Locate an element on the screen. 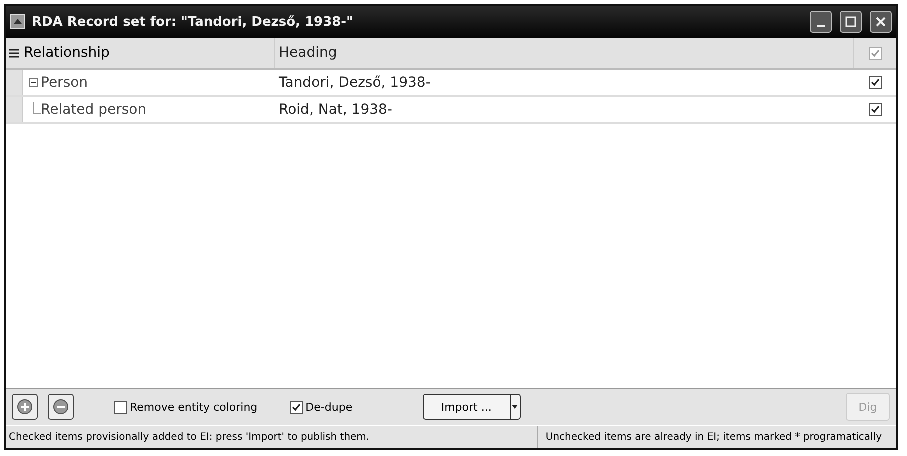 This screenshot has height=456, width=907. app-icon is located at coordinates (18, 22).